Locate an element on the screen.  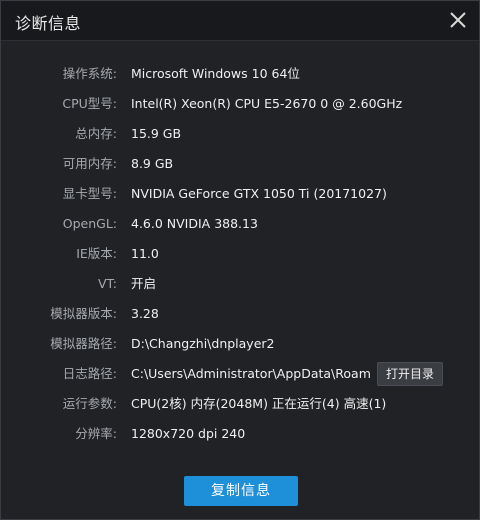
info-value: 开启 is located at coordinates (144, 283).